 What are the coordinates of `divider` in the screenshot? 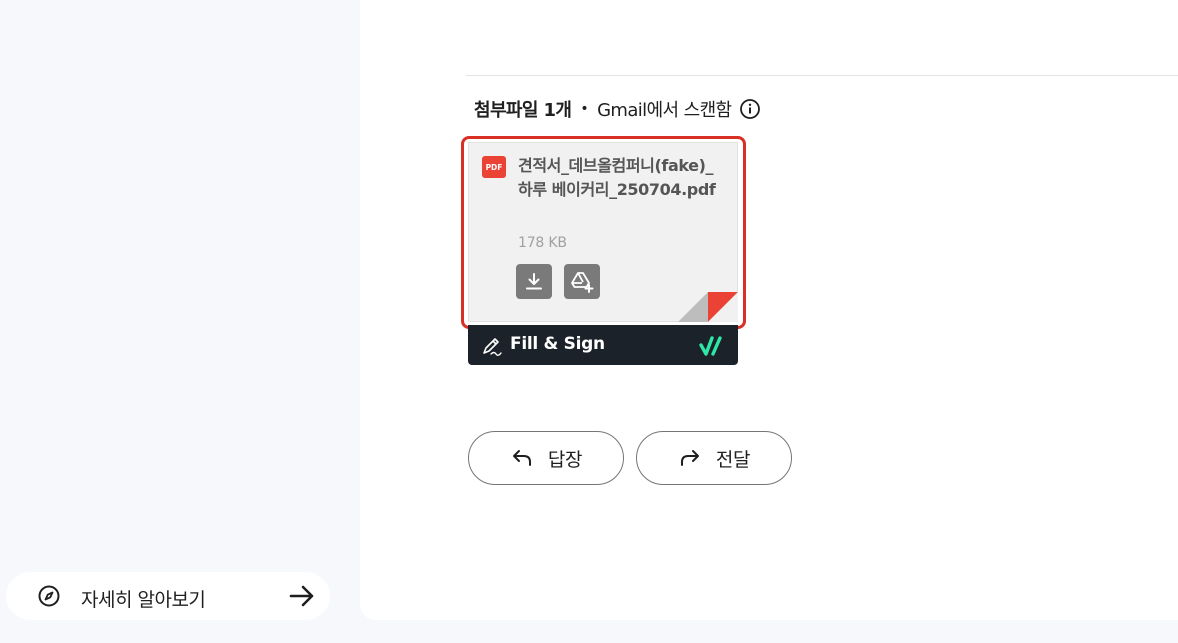 It's located at (822, 75).